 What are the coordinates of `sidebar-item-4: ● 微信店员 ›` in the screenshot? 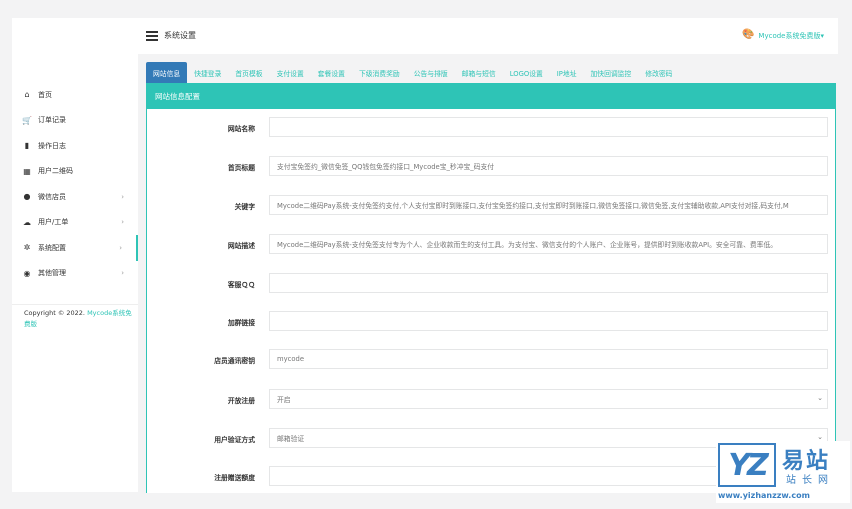 It's located at (75, 197).